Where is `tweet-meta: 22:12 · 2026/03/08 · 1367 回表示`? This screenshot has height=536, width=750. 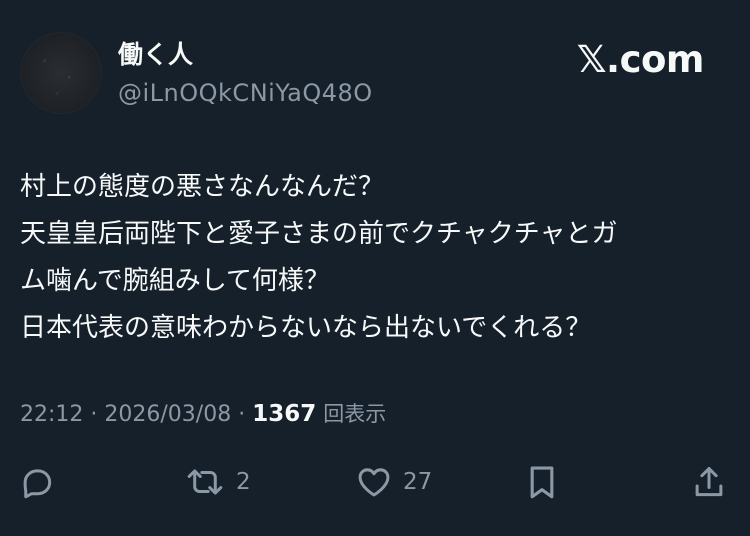 tweet-meta: 22:12 · 2026/03/08 · 1367 回表示 is located at coordinates (203, 414).